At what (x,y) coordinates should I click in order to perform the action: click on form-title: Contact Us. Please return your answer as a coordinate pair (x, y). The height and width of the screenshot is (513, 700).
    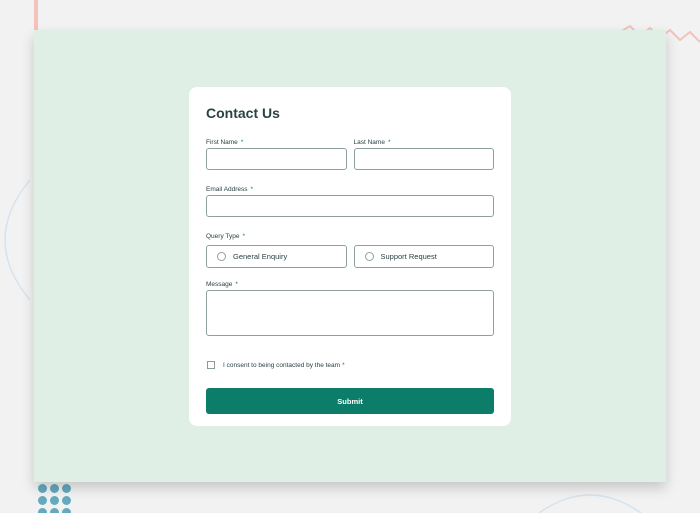
    Looking at the image, I should click on (243, 113).